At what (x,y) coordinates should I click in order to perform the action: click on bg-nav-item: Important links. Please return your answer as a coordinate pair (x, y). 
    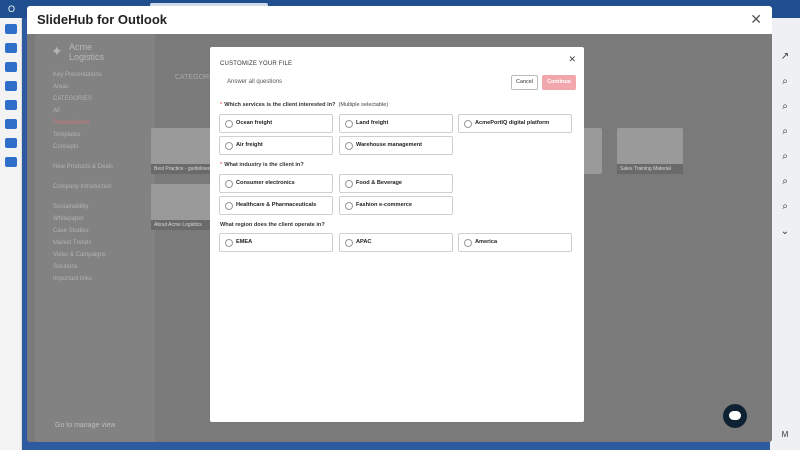
    Looking at the image, I should click on (73, 279).